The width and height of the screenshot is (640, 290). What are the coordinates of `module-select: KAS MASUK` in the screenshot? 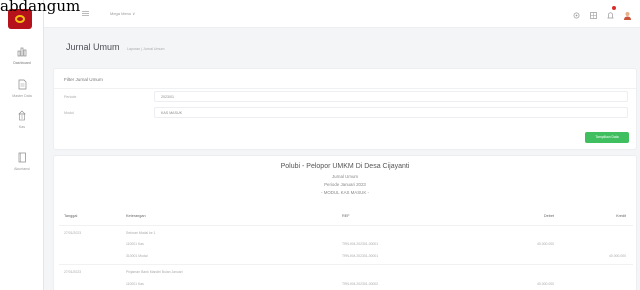 It's located at (391, 112).